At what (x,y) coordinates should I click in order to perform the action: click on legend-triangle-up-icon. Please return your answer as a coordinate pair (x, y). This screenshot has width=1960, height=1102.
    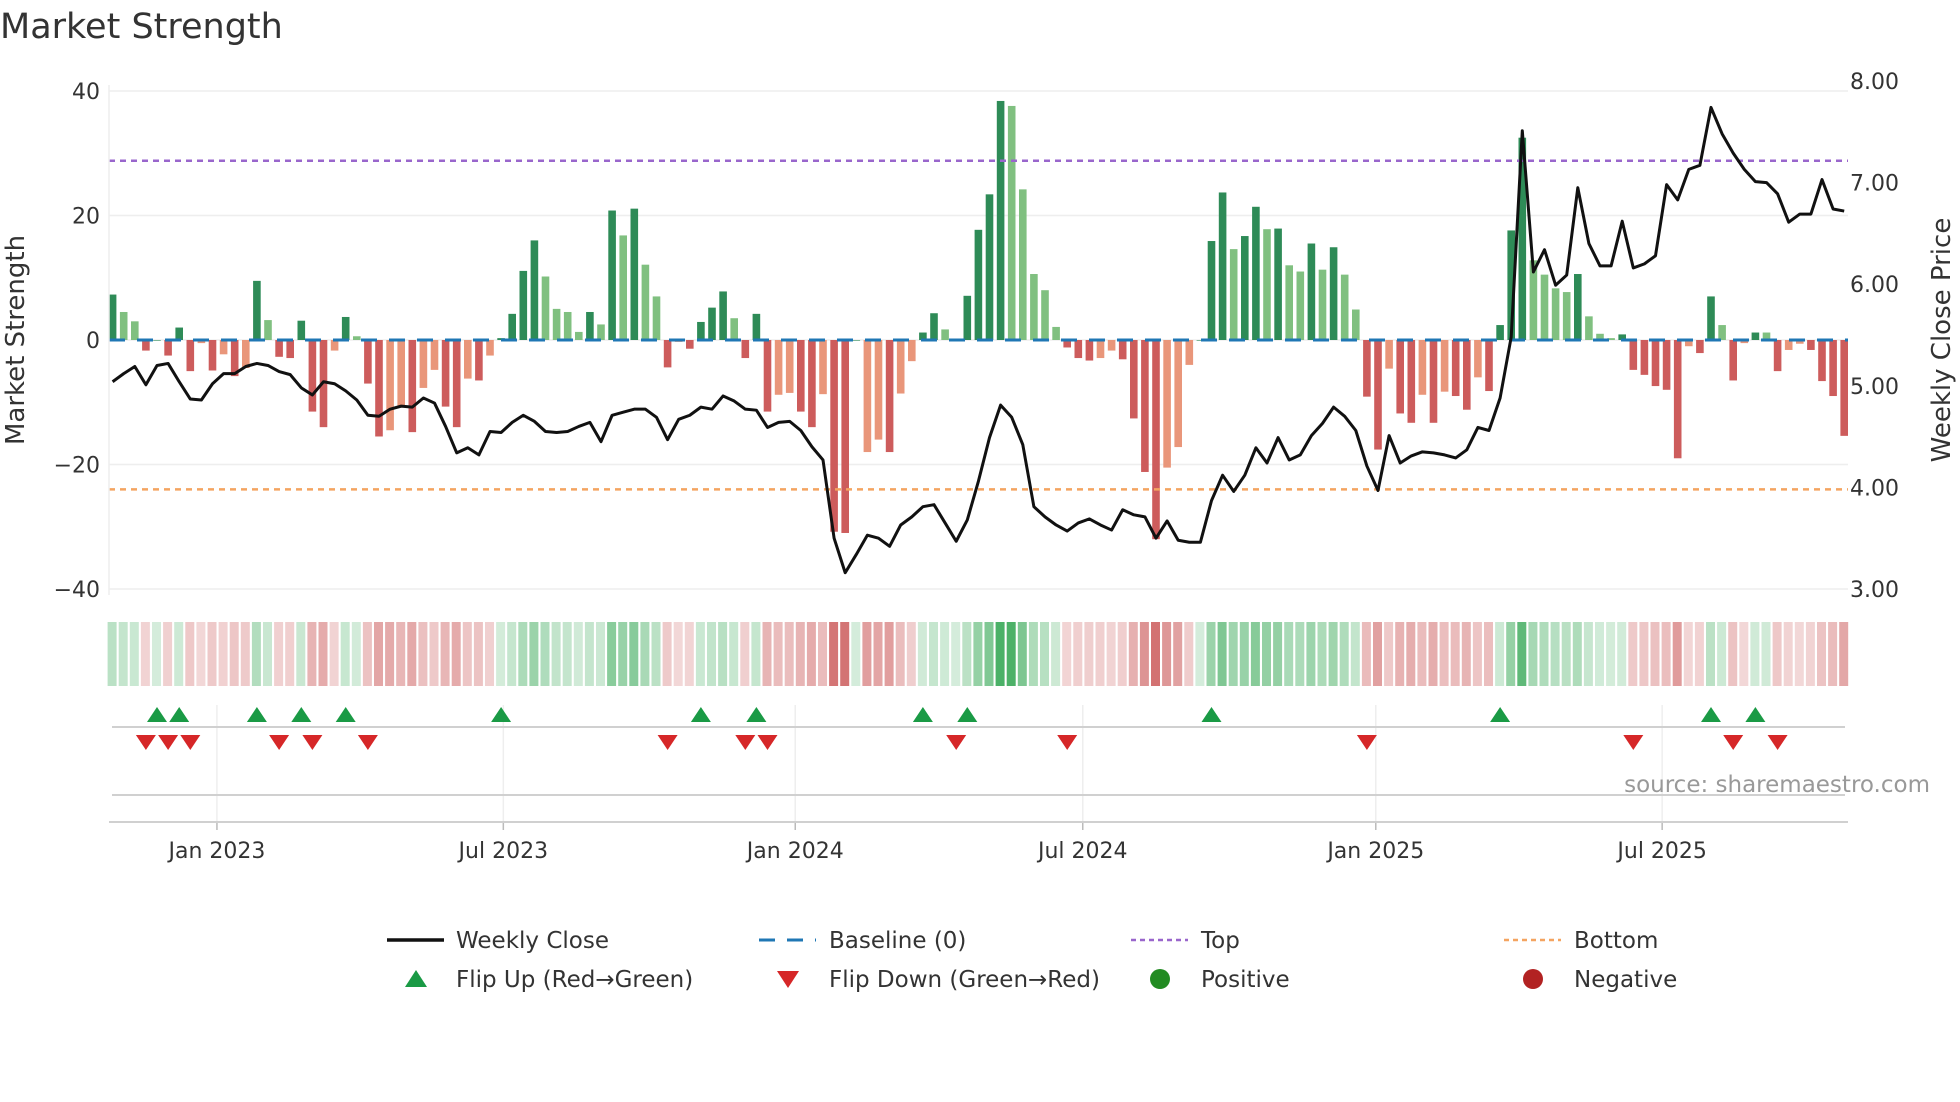
    Looking at the image, I should click on (416, 978).